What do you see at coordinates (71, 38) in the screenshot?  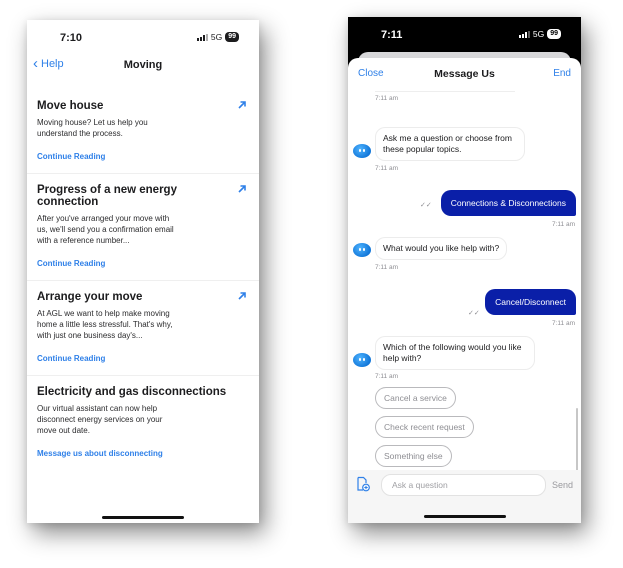 I see `status-time: 7:10` at bounding box center [71, 38].